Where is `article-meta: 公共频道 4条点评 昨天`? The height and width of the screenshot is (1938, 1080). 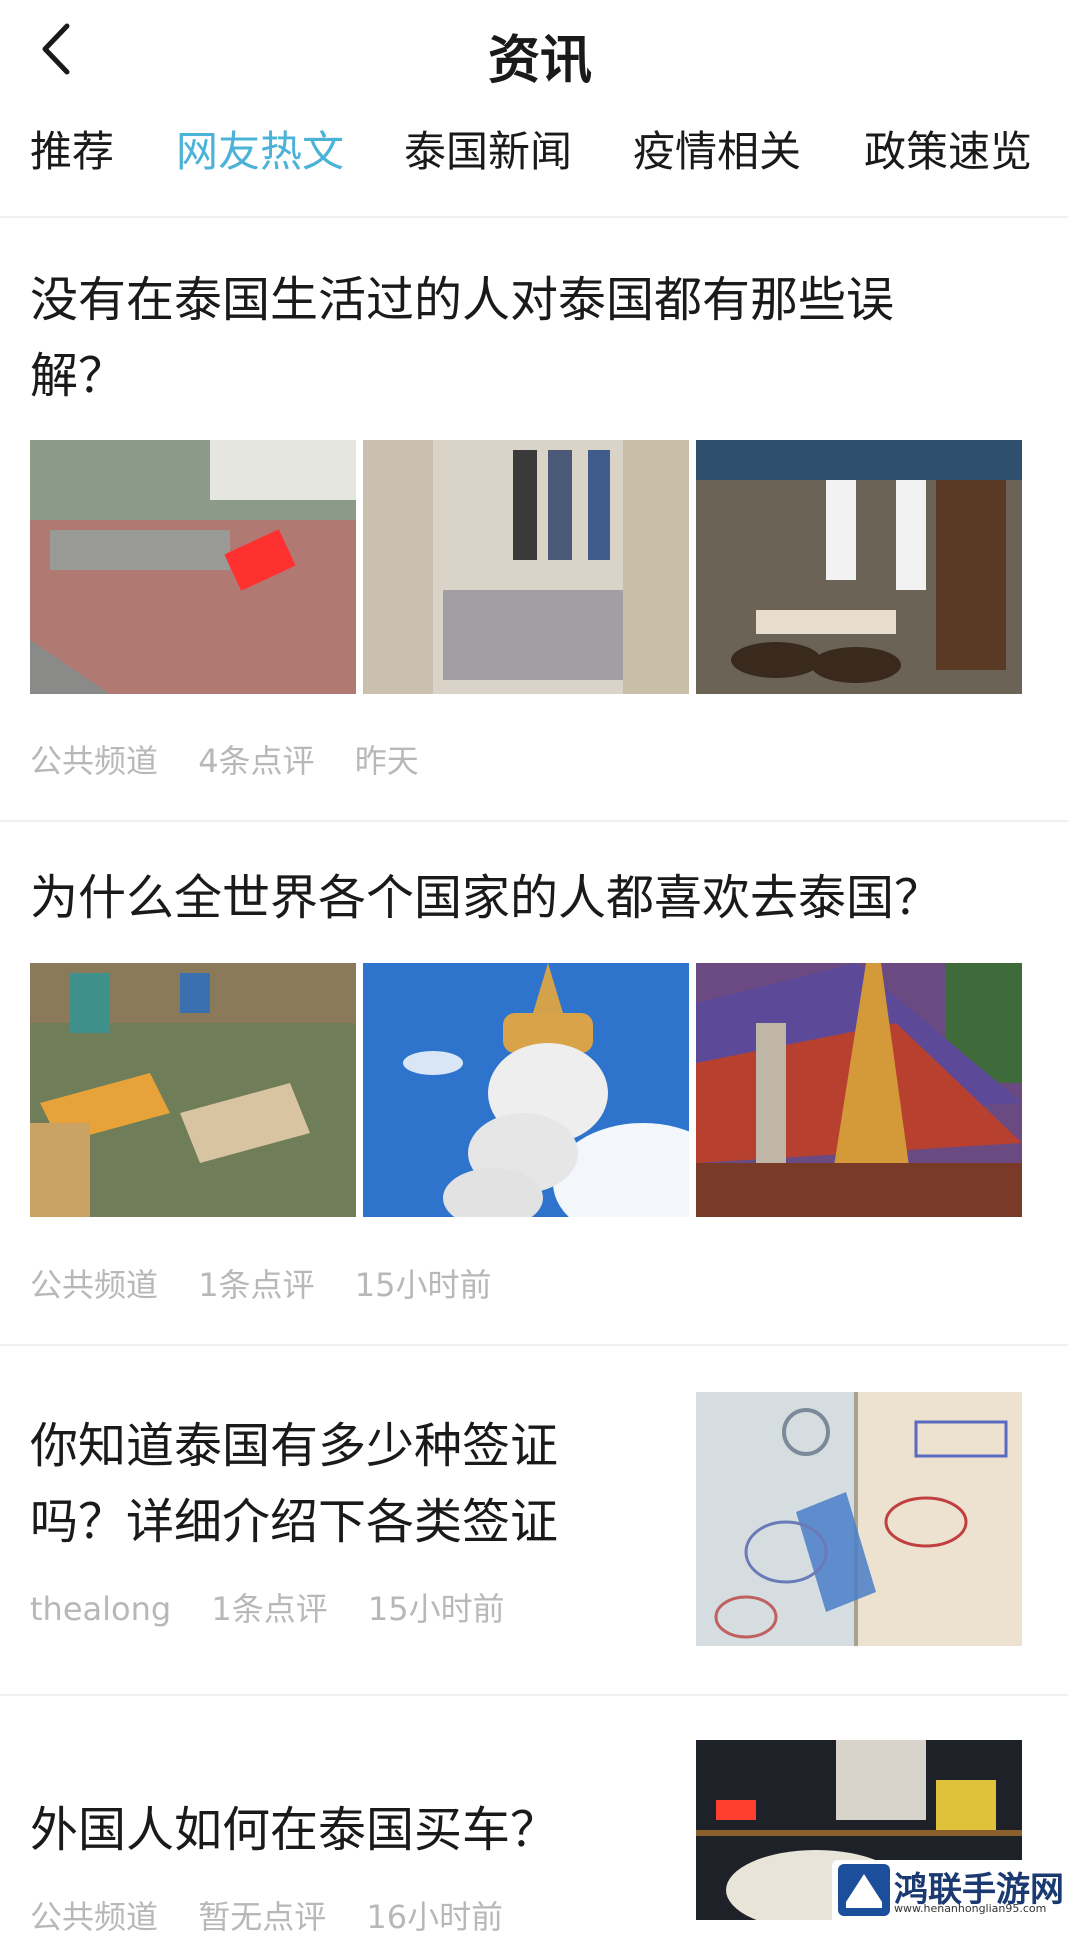 article-meta: 公共频道 4条点评 昨天 is located at coordinates (239, 759).